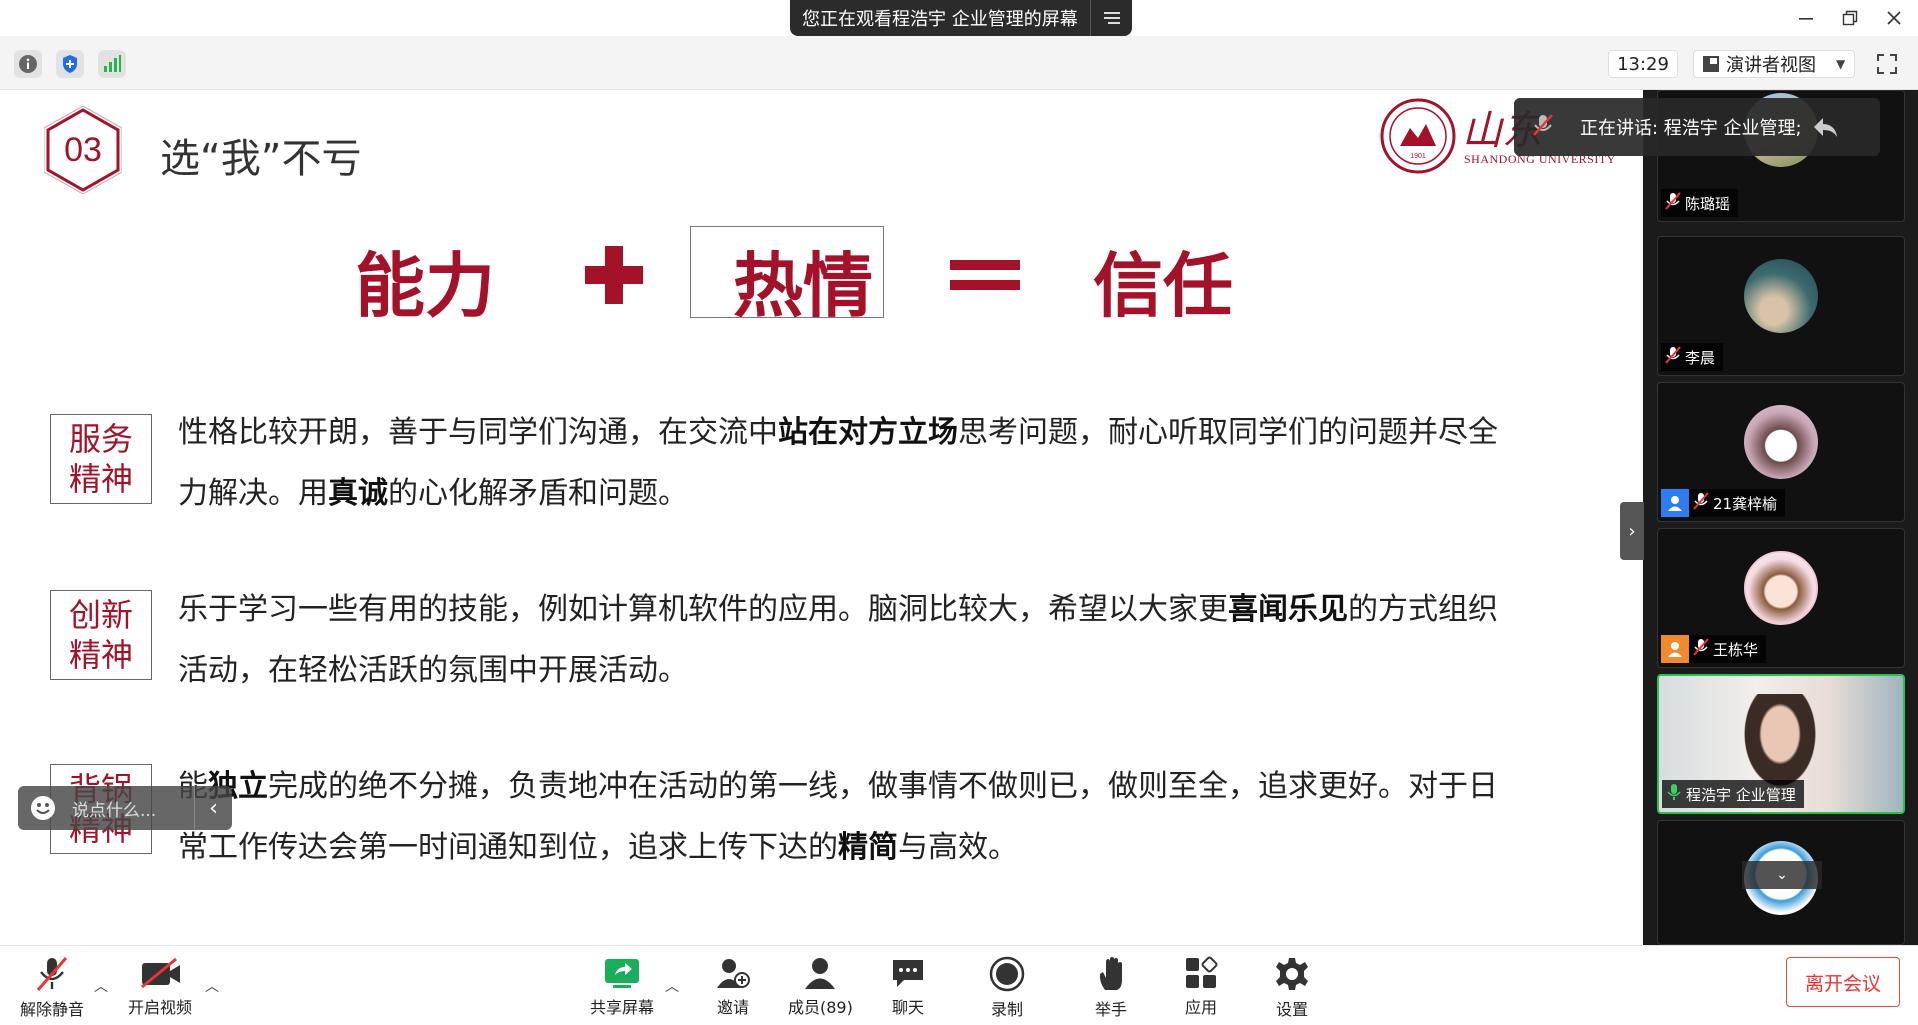 Image resolution: width=1918 pixels, height=1025 pixels. I want to click on participant-tile: 王栋华, so click(1781, 598).